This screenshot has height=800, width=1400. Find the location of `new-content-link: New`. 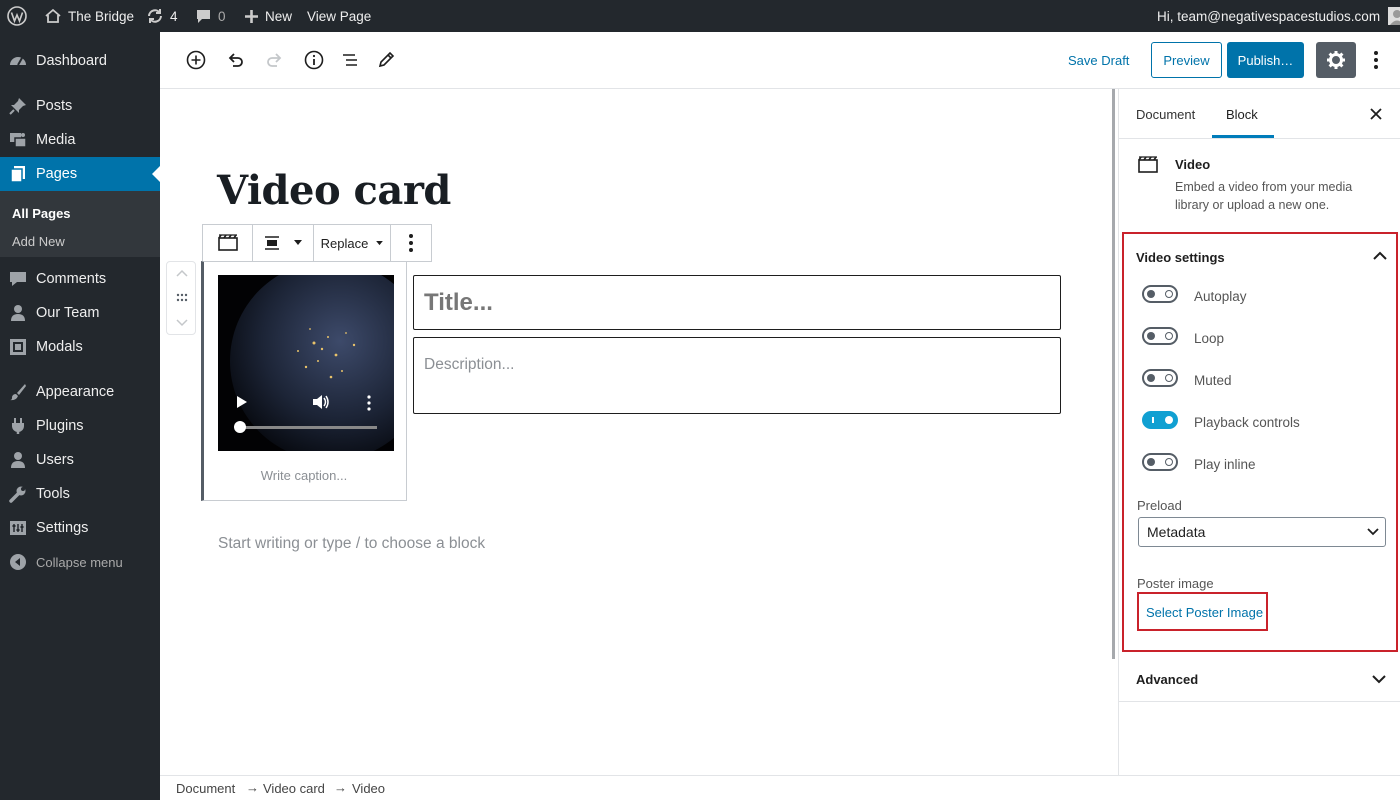

new-content-link: New is located at coordinates (268, 16).